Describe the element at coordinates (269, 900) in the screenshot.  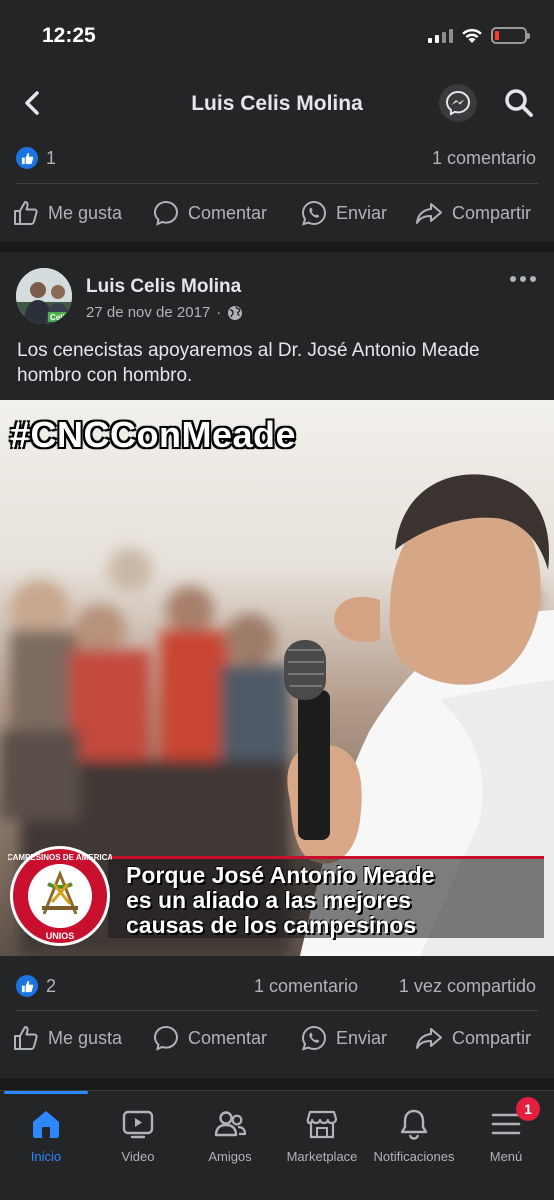
I see `caption-line-2: es un aliado a las mejores` at that location.